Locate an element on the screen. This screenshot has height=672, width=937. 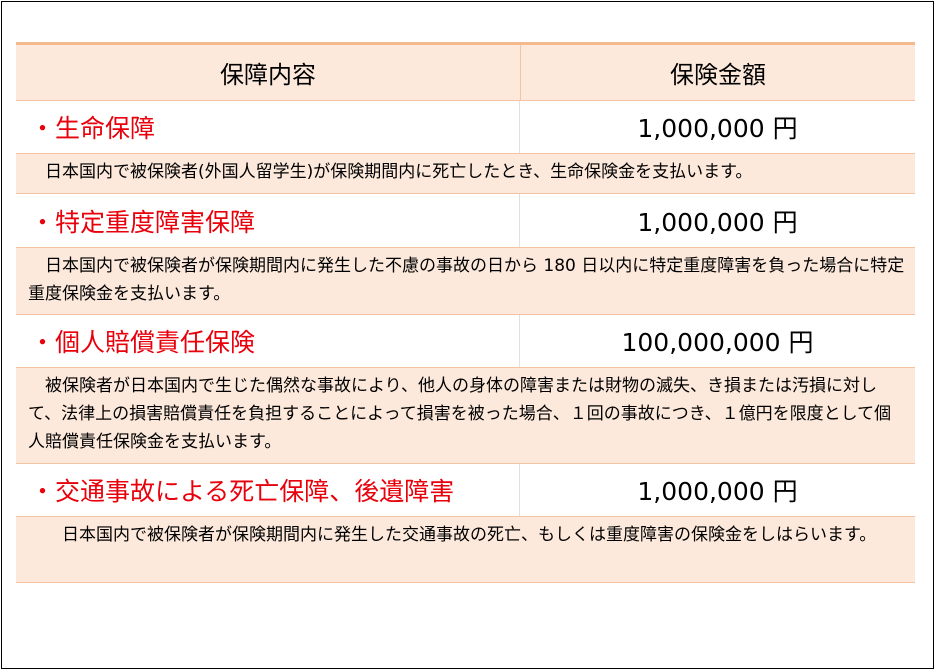
row-traffic: ・交通事故による死亡保障、後遺障害 1,000,000 円 is located at coordinates (465, 490).